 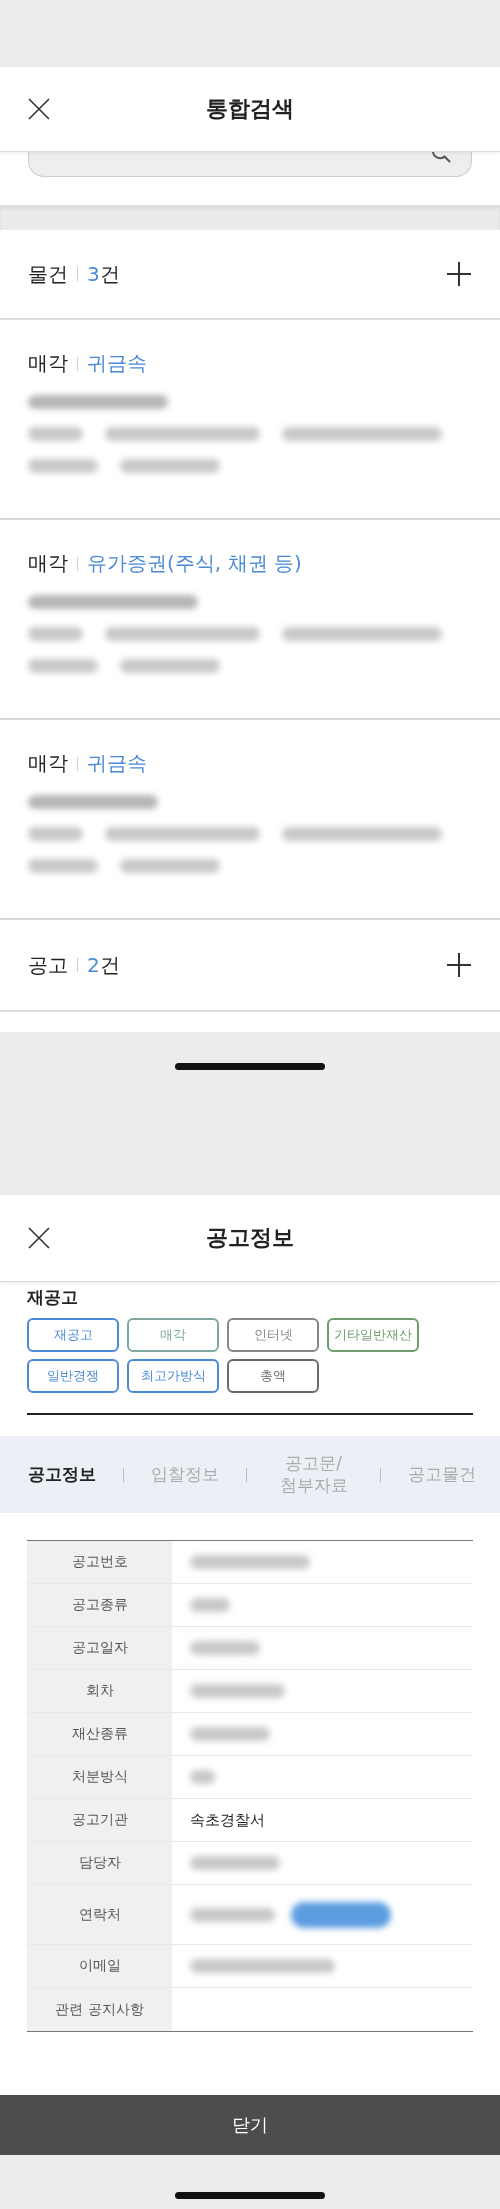 What do you see at coordinates (99, 1605) in the screenshot?
I see `row-label: 공고종류` at bounding box center [99, 1605].